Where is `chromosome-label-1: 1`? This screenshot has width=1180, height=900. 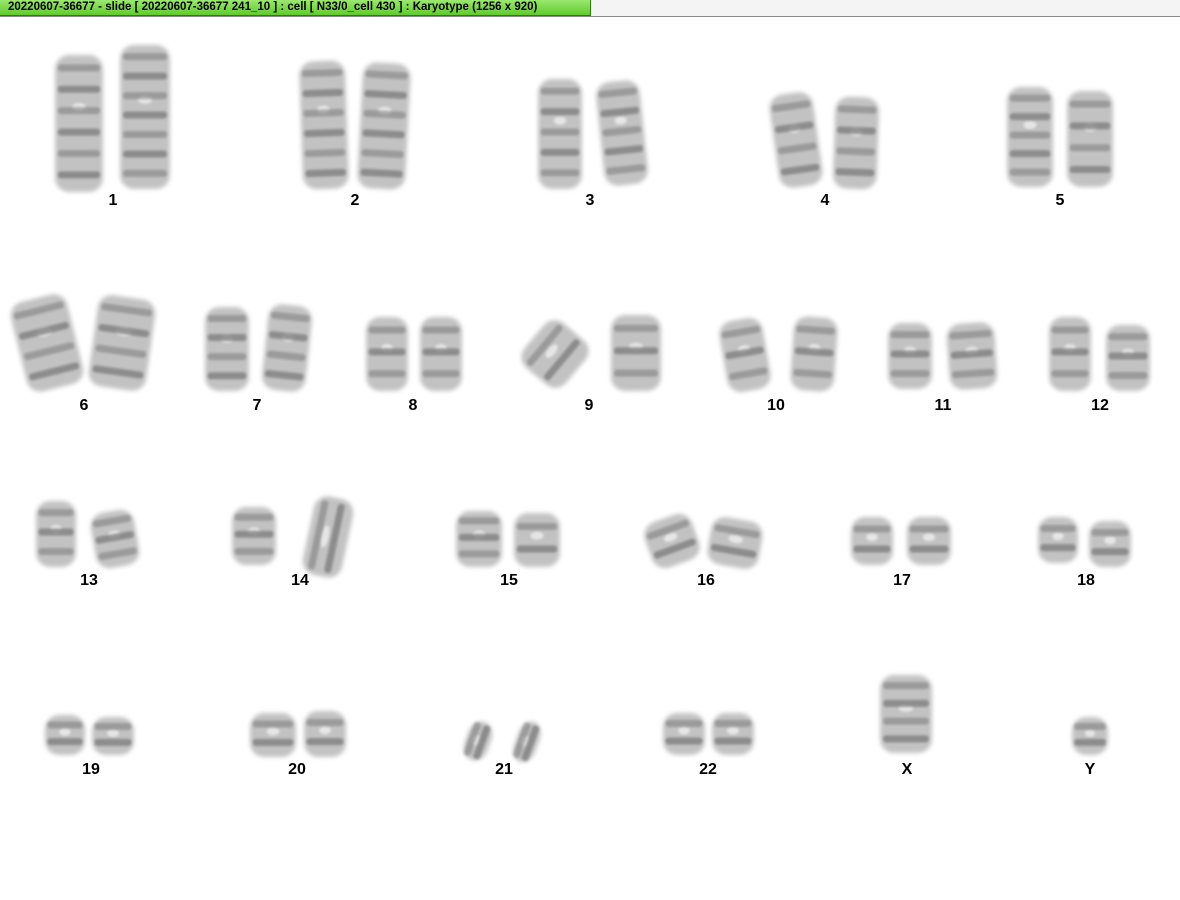 chromosome-label-1: 1 is located at coordinates (113, 200).